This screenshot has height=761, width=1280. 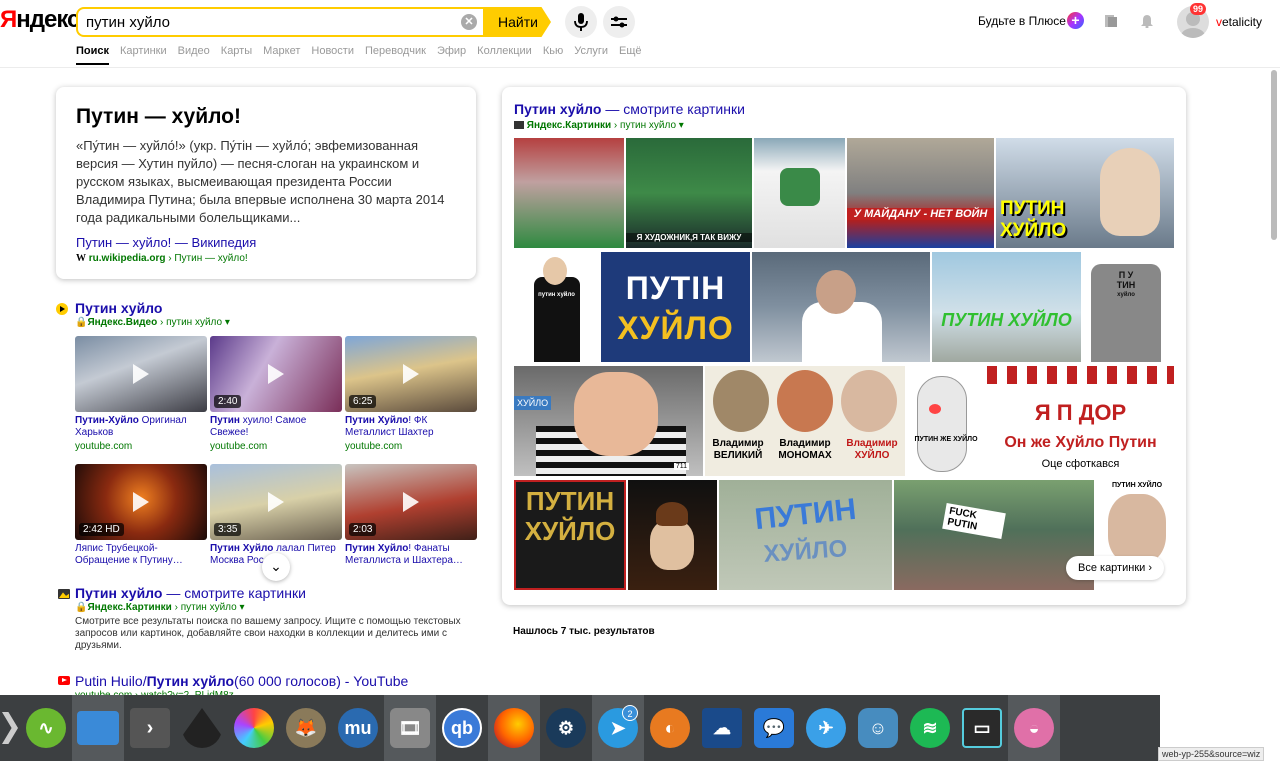 I want to click on dock-app-spotify: ≋, so click(x=930, y=728).